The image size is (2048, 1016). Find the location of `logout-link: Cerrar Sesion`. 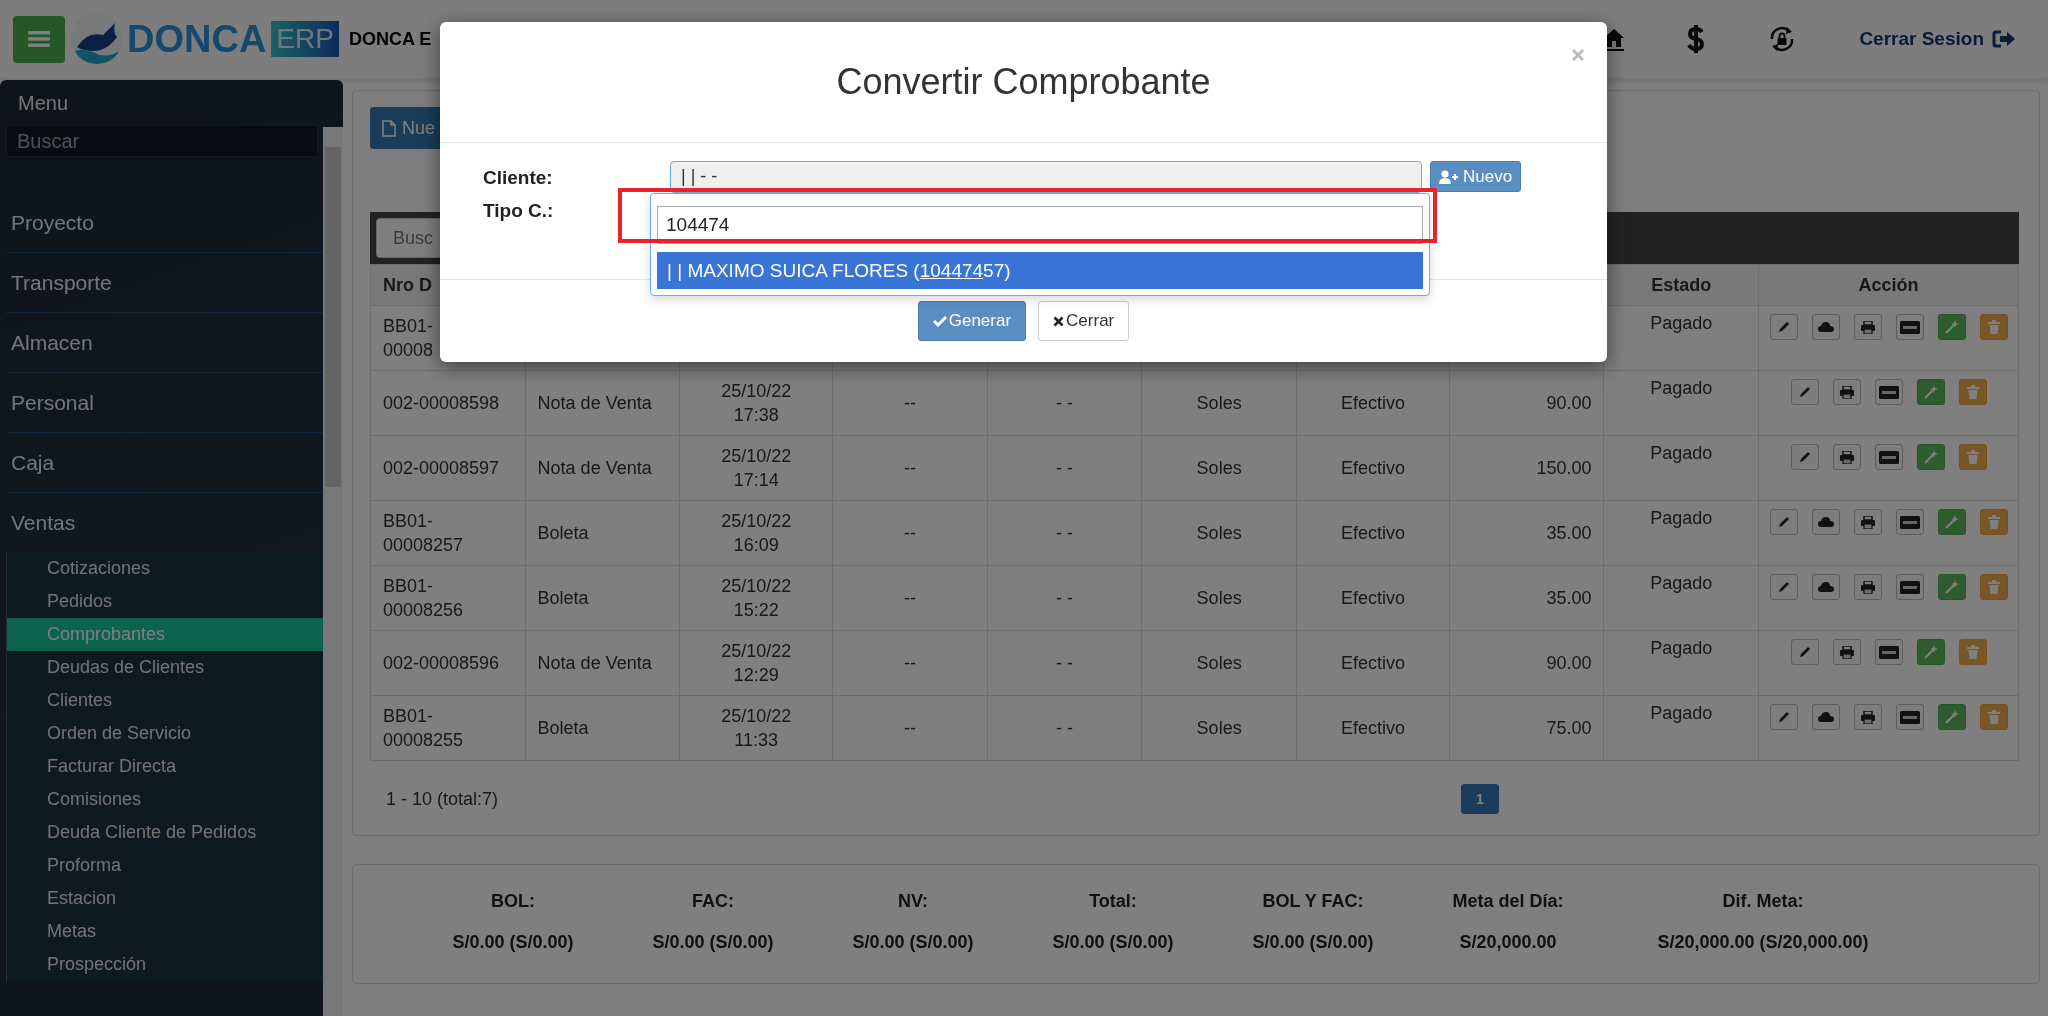

logout-link: Cerrar Sesion is located at coordinates (1937, 39).